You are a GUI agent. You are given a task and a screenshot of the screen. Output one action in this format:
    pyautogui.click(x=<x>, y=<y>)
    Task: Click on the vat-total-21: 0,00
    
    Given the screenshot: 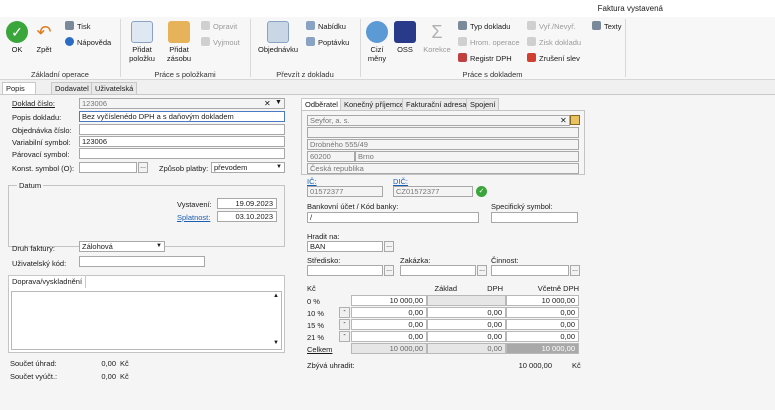 What is the action you would take?
    pyautogui.click(x=542, y=336)
    